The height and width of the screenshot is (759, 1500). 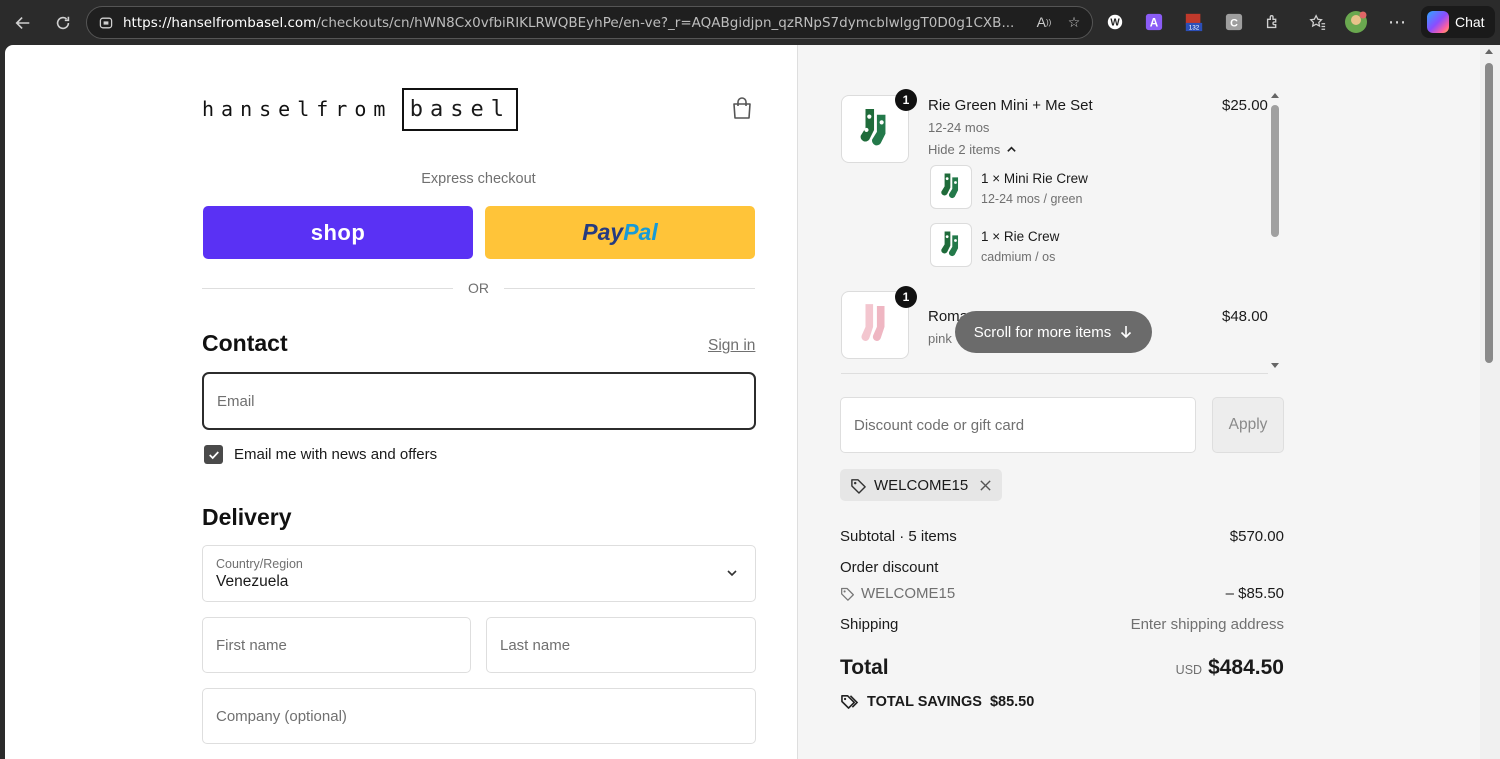 I want to click on copilot-icon, so click(x=1438, y=22).